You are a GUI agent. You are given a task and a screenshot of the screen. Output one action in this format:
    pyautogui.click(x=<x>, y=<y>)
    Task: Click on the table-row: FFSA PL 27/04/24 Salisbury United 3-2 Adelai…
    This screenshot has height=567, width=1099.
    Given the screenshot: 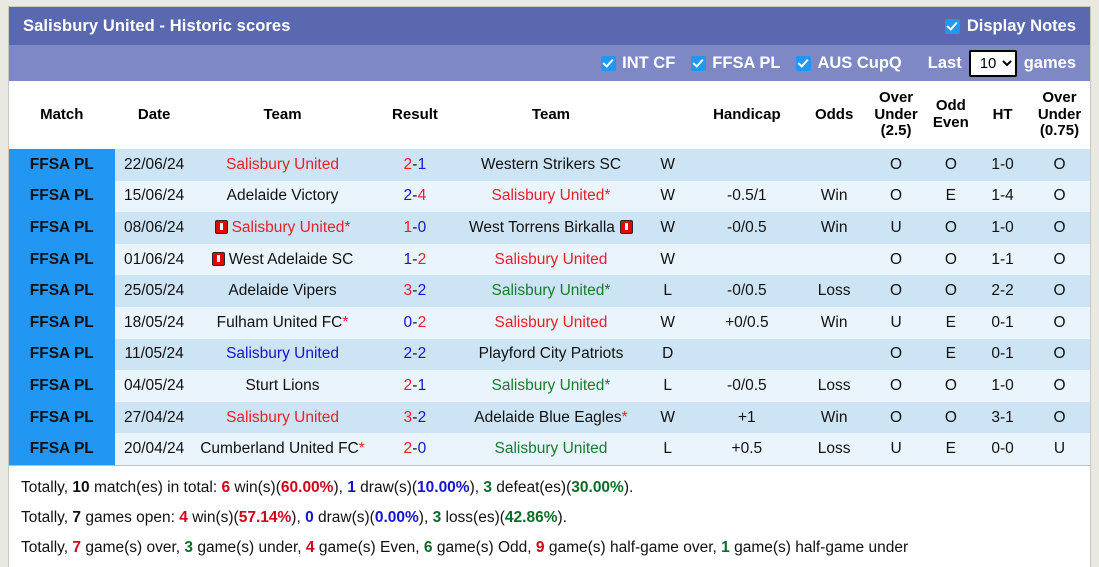 What is the action you would take?
    pyautogui.click(x=549, y=417)
    